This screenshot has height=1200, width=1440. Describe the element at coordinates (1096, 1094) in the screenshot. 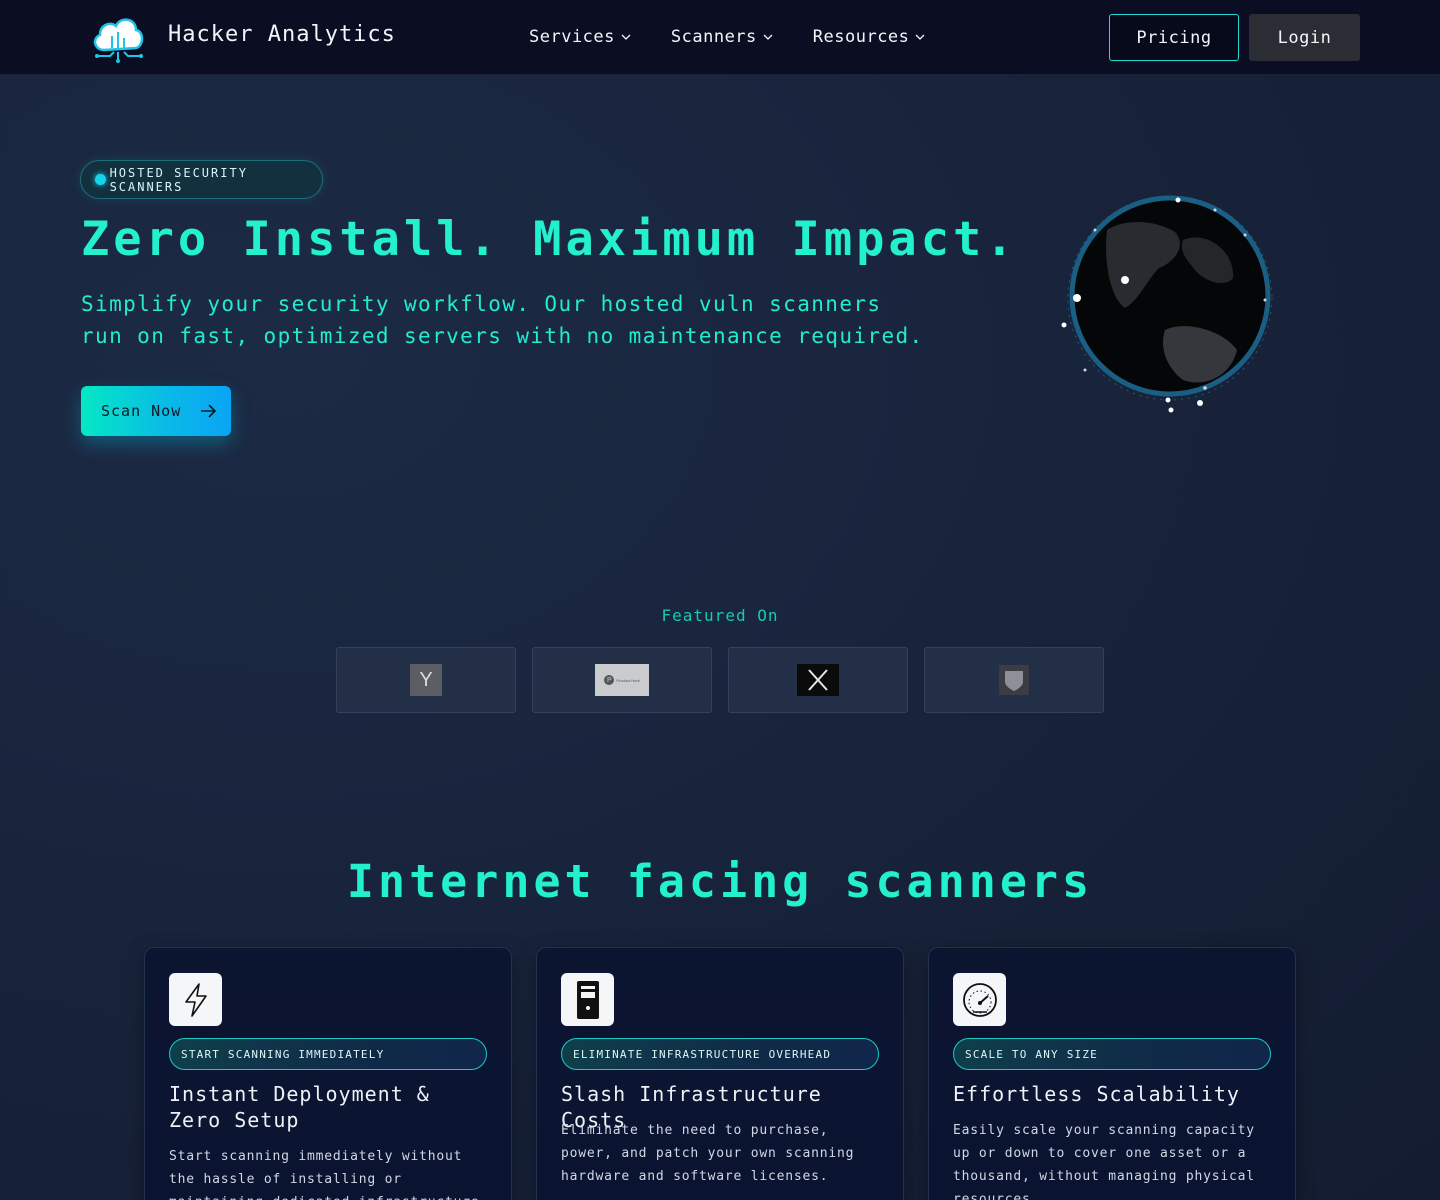

I see `feature-title: Effortless Scalability` at that location.